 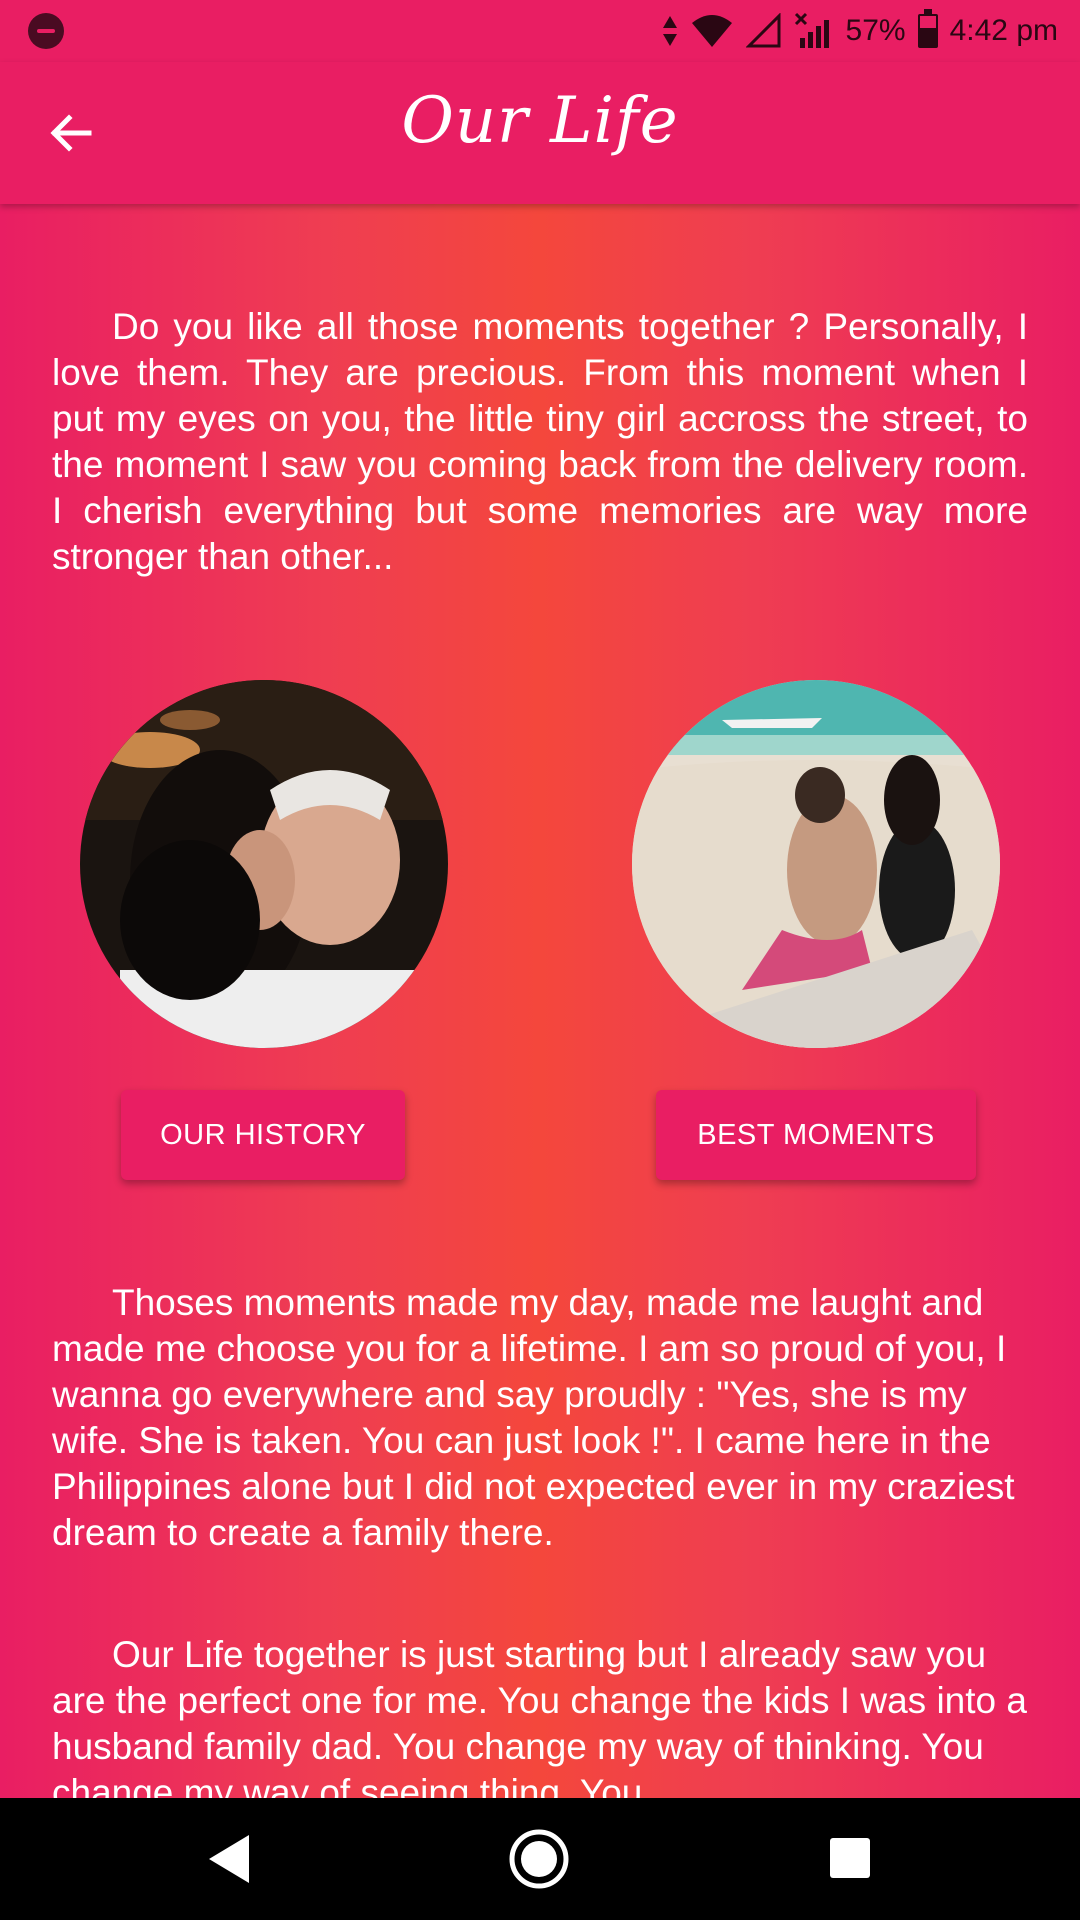 I want to click on dnd-icon, so click(x=46, y=31).